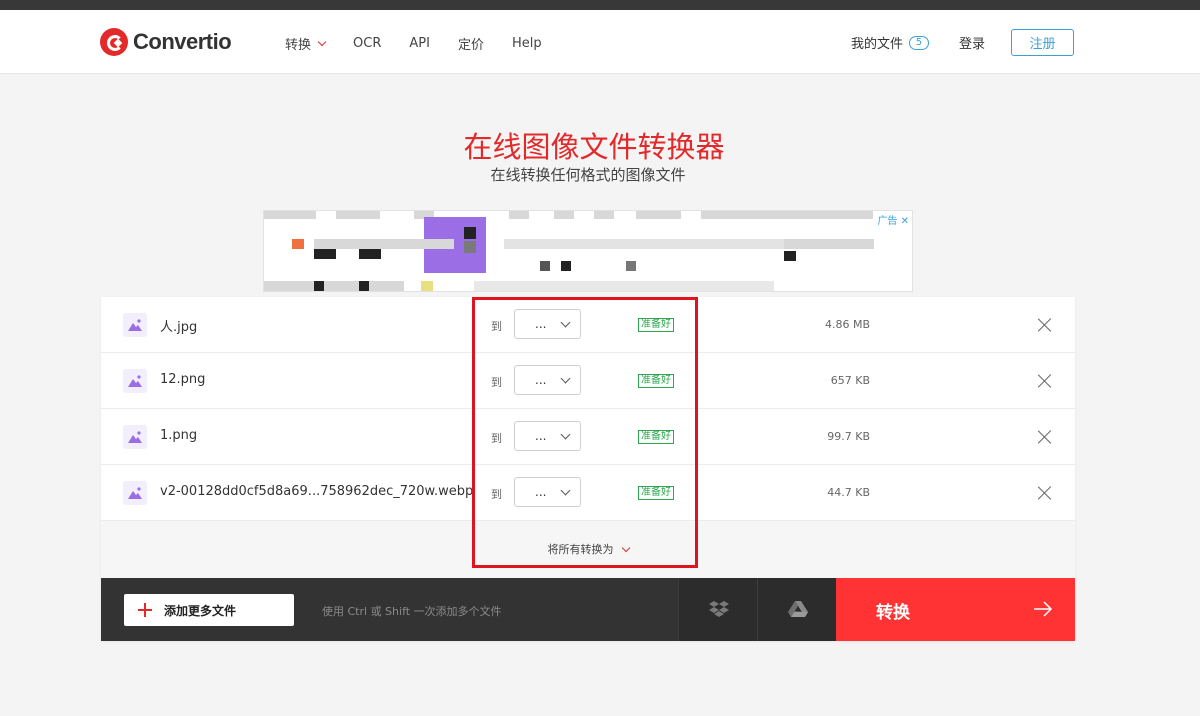  Describe the element at coordinates (955, 609) in the screenshot. I see `convert-button: 转换` at that location.